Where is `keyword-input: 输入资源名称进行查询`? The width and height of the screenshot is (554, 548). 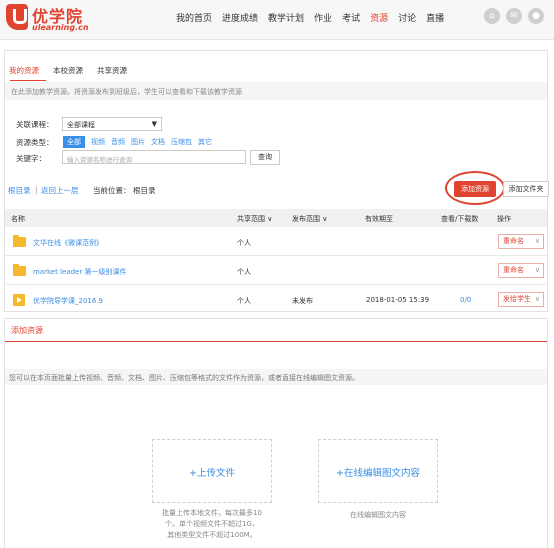
keyword-input: 输入资源名称进行查询 is located at coordinates (154, 157).